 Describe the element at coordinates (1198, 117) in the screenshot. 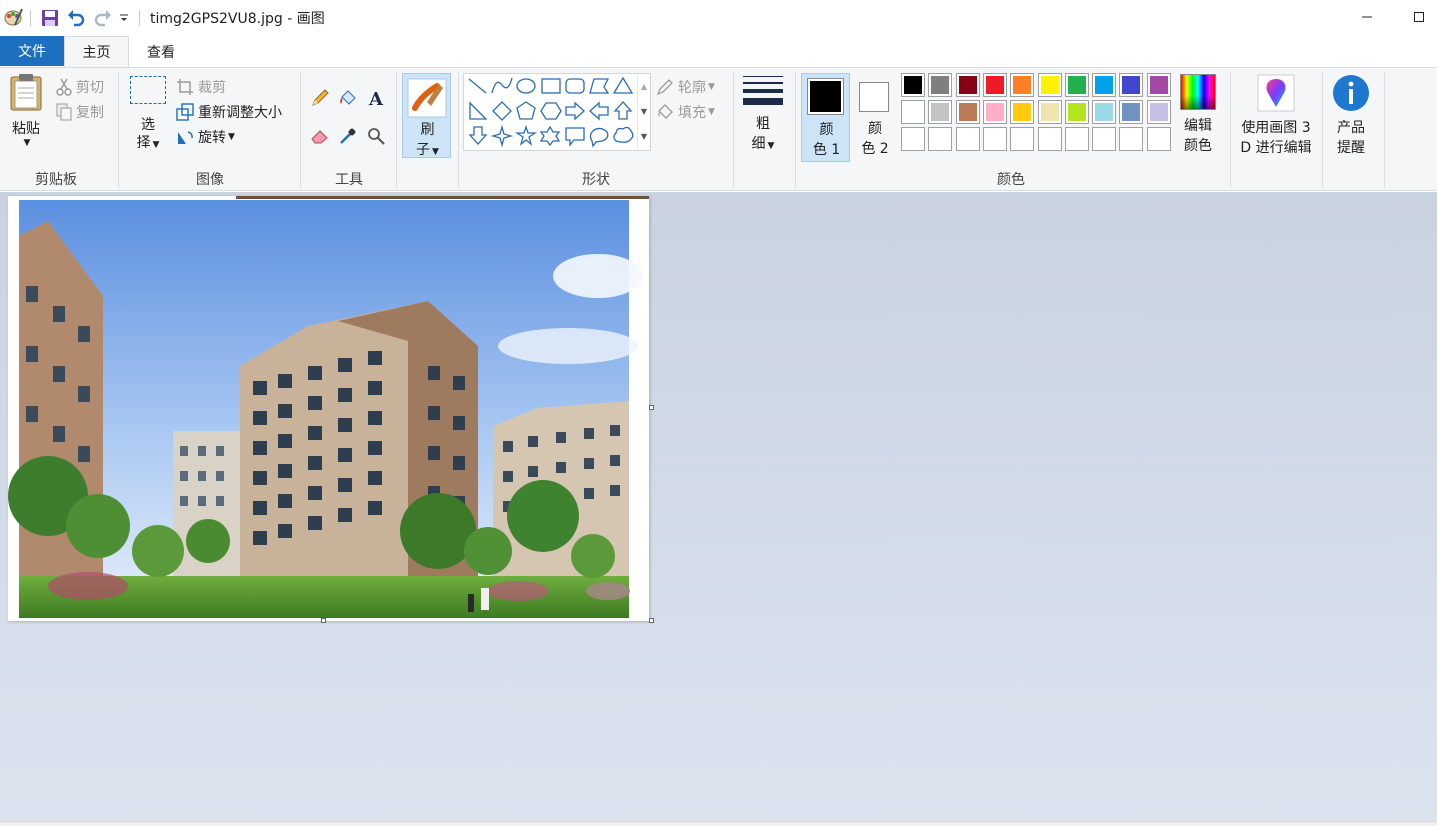

I see `edit-colors-button: 编辑 颜色` at that location.